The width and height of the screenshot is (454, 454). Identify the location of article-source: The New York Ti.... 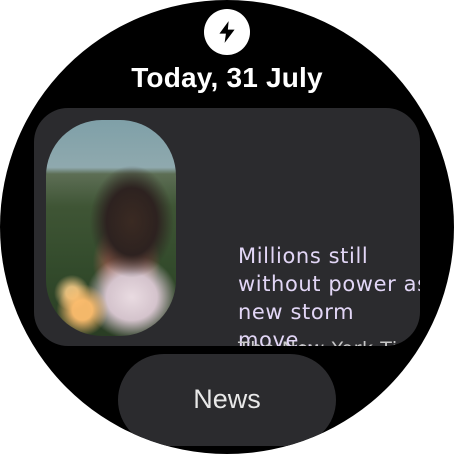
(329, 341).